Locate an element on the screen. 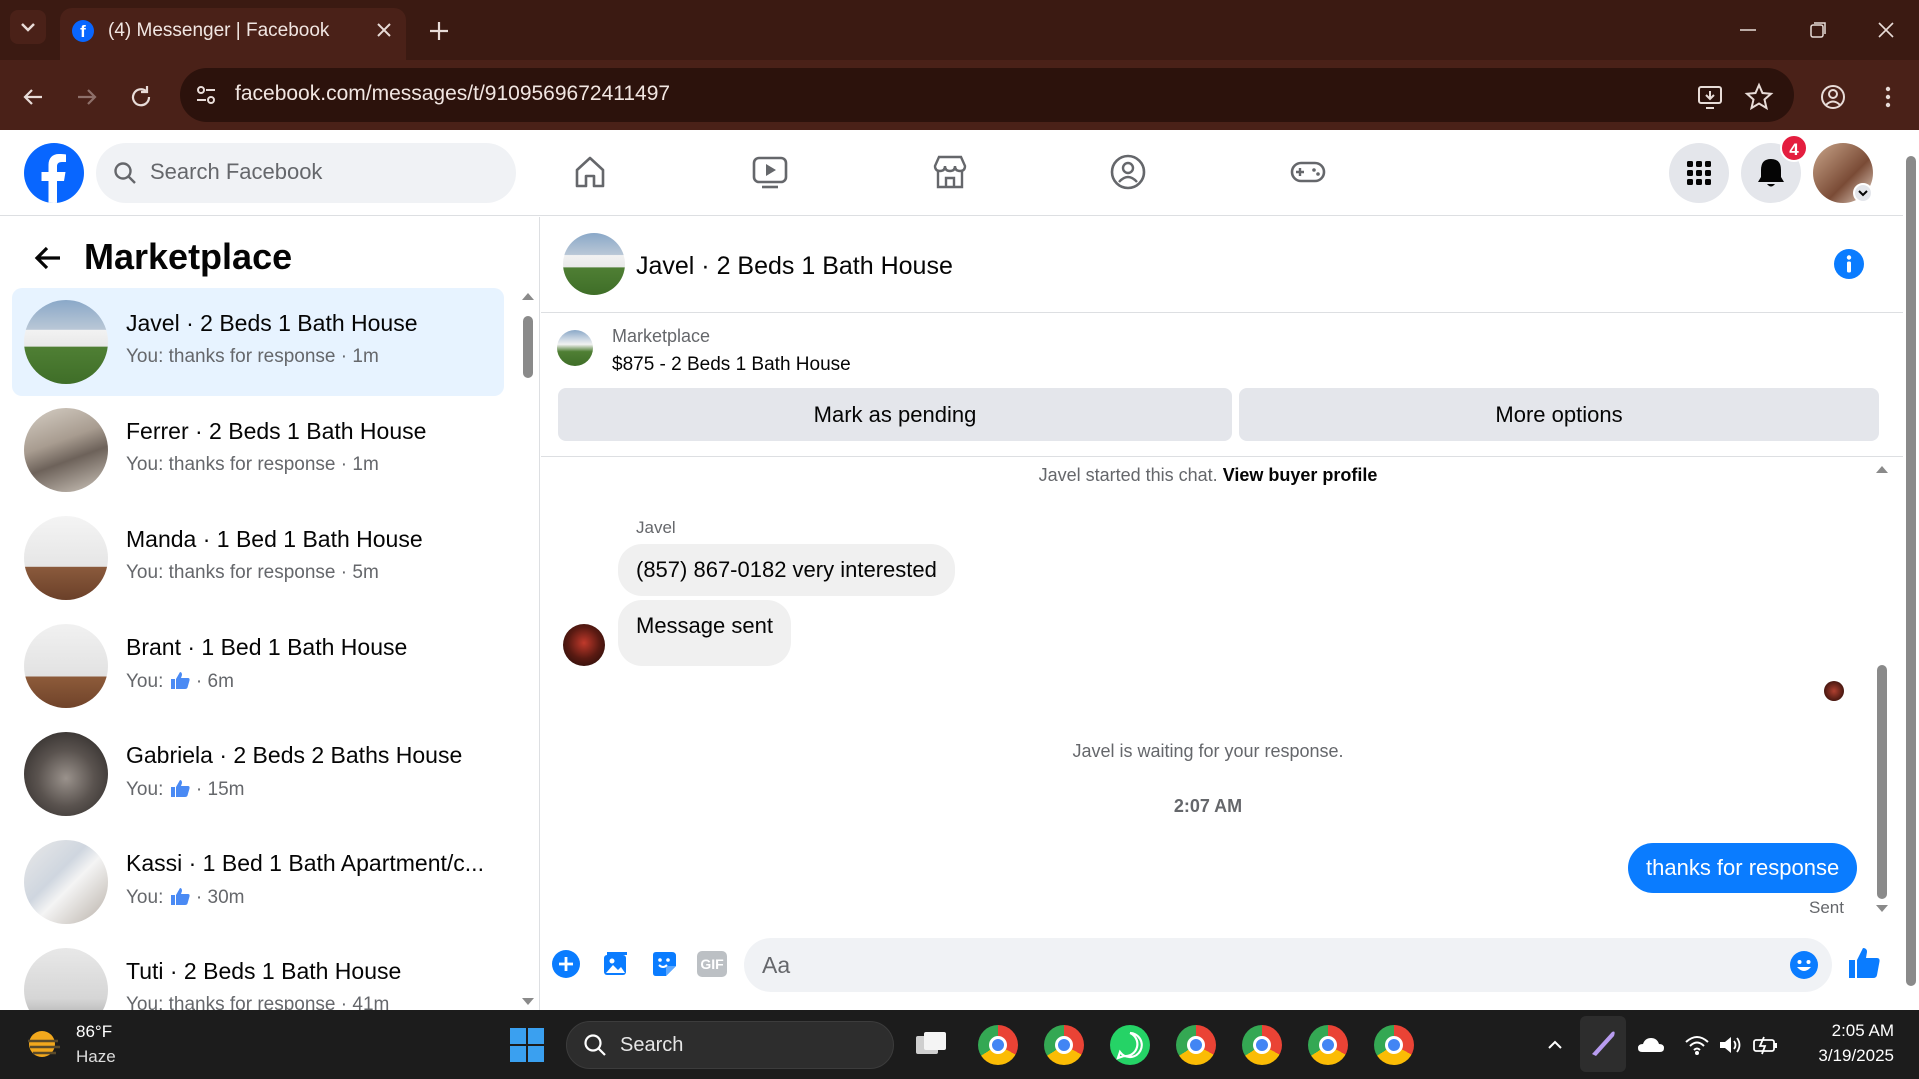 Image resolution: width=1919 pixels, height=1079 pixels. back-icon is located at coordinates (33, 97).